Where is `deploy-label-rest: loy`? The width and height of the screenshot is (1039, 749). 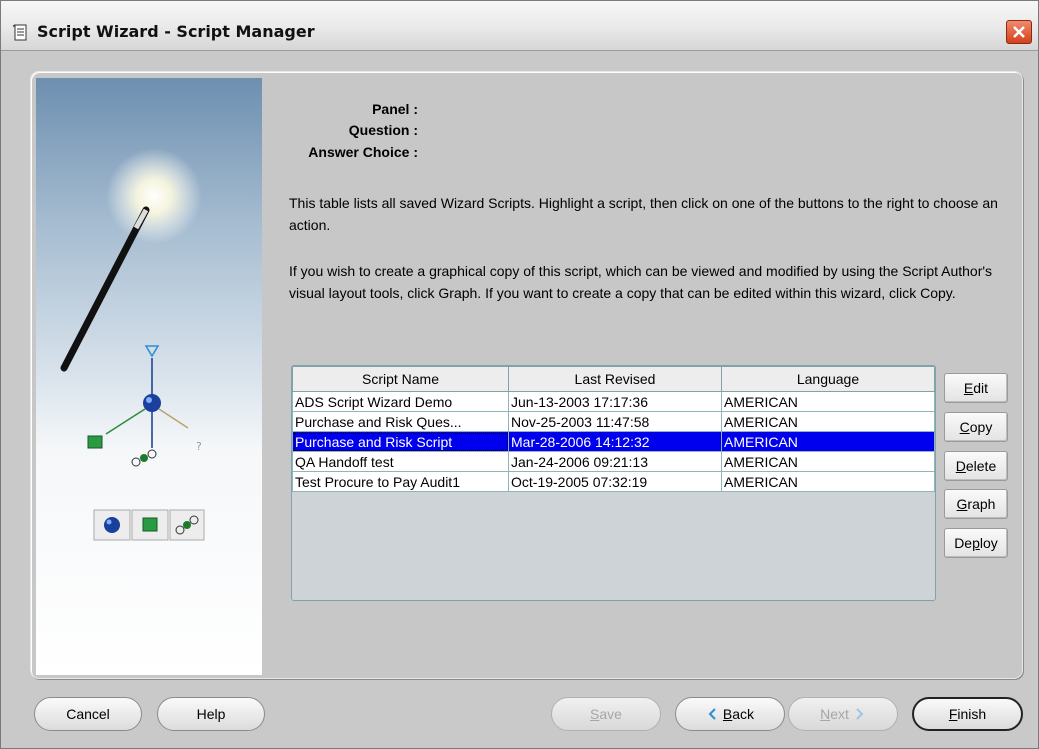
deploy-label-rest: loy is located at coordinates (988, 543).